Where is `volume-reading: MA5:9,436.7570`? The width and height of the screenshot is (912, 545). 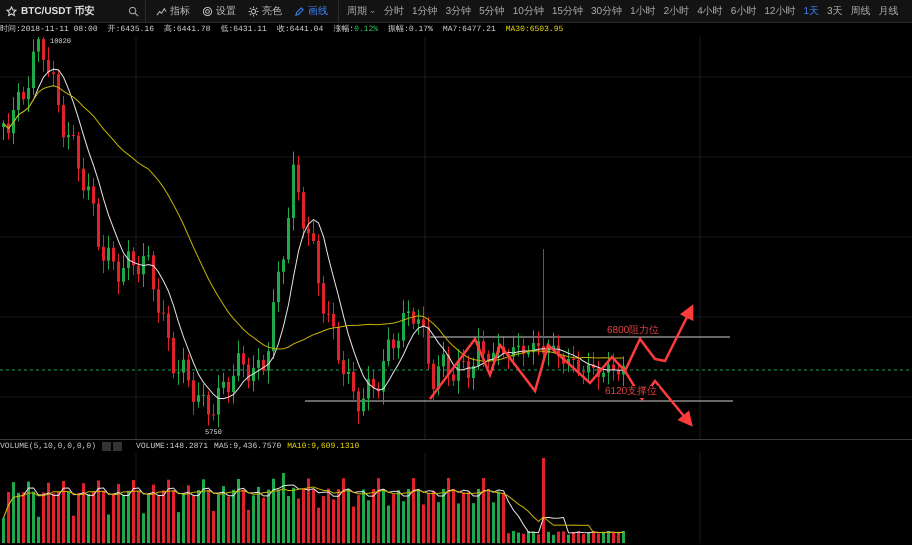 volume-reading: MA5:9,436.7570 is located at coordinates (248, 446).